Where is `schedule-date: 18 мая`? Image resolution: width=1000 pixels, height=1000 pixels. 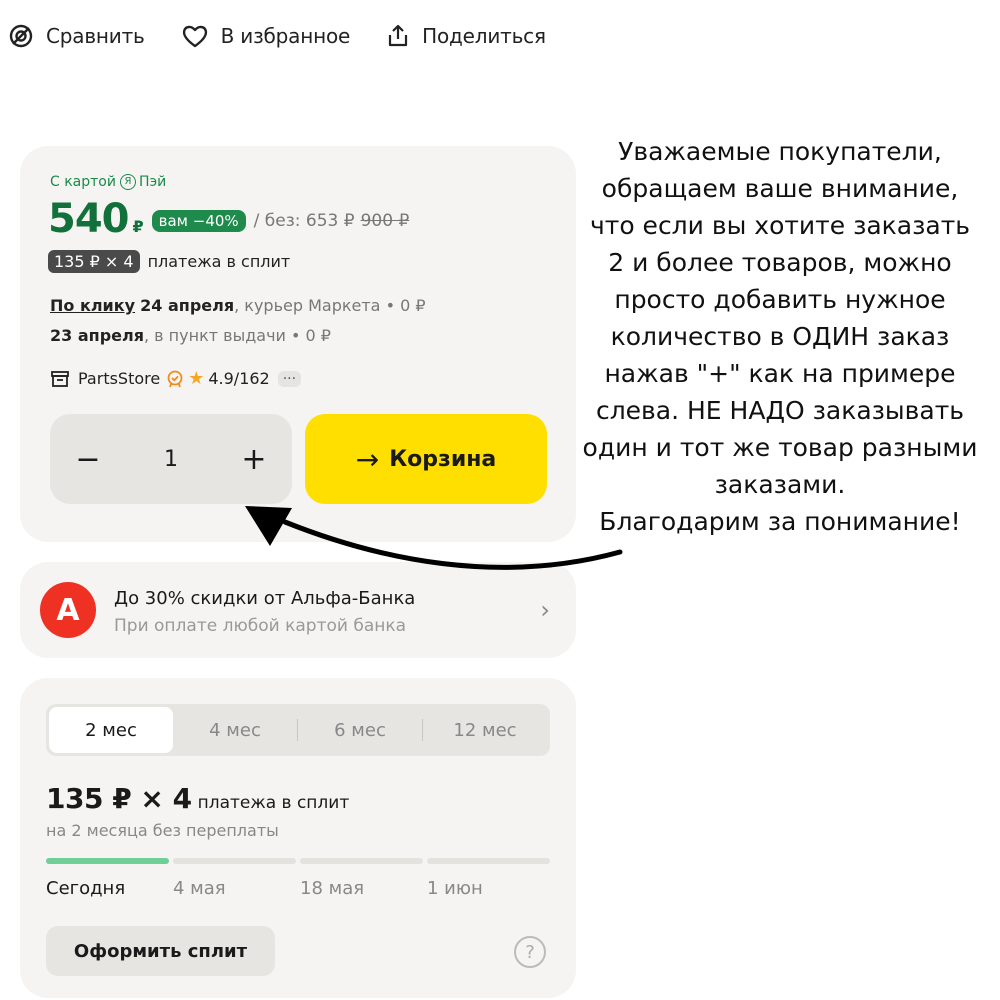 schedule-date: 18 мая is located at coordinates (332, 888).